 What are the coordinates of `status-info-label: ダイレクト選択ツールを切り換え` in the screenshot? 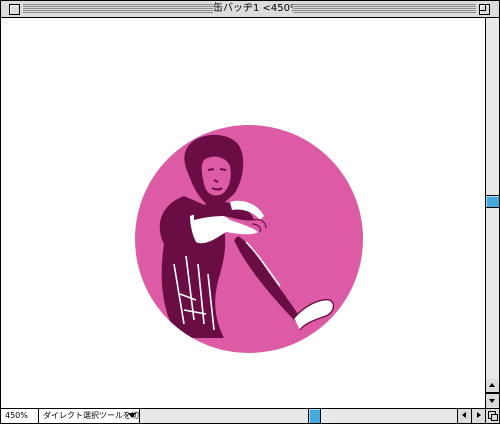 It's located at (91, 415).